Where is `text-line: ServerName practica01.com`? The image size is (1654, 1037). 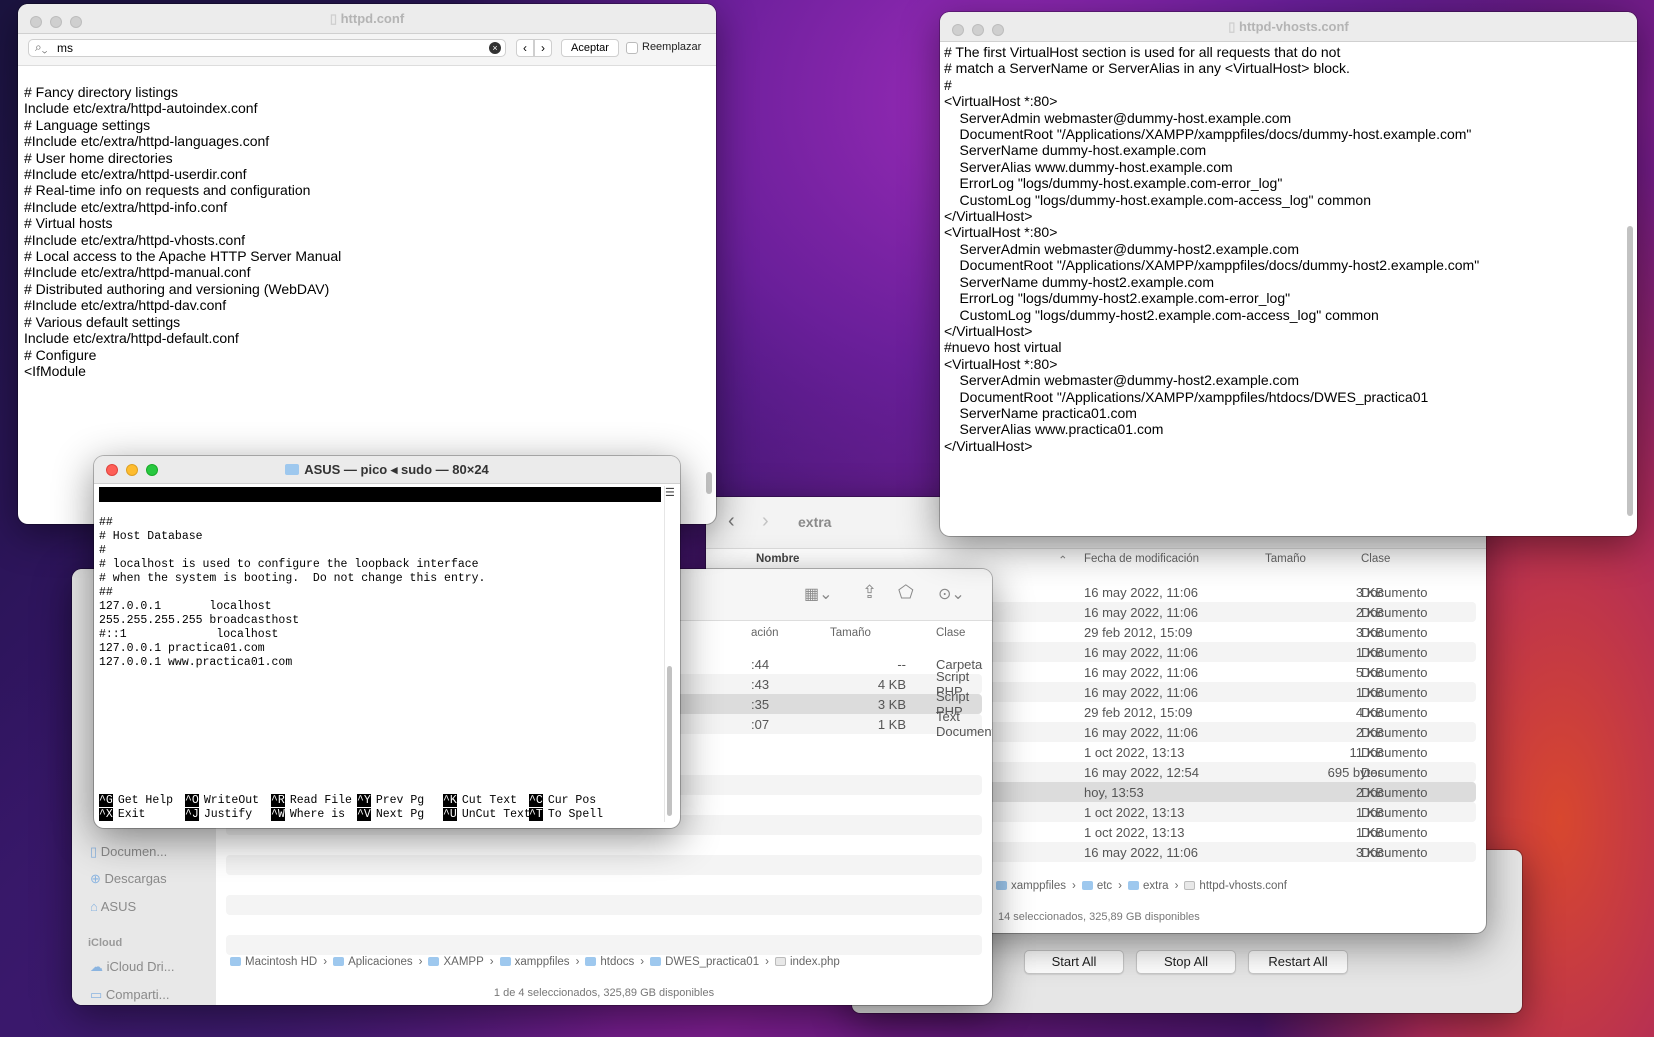 text-line: ServerName practica01.com is located at coordinates (1040, 412).